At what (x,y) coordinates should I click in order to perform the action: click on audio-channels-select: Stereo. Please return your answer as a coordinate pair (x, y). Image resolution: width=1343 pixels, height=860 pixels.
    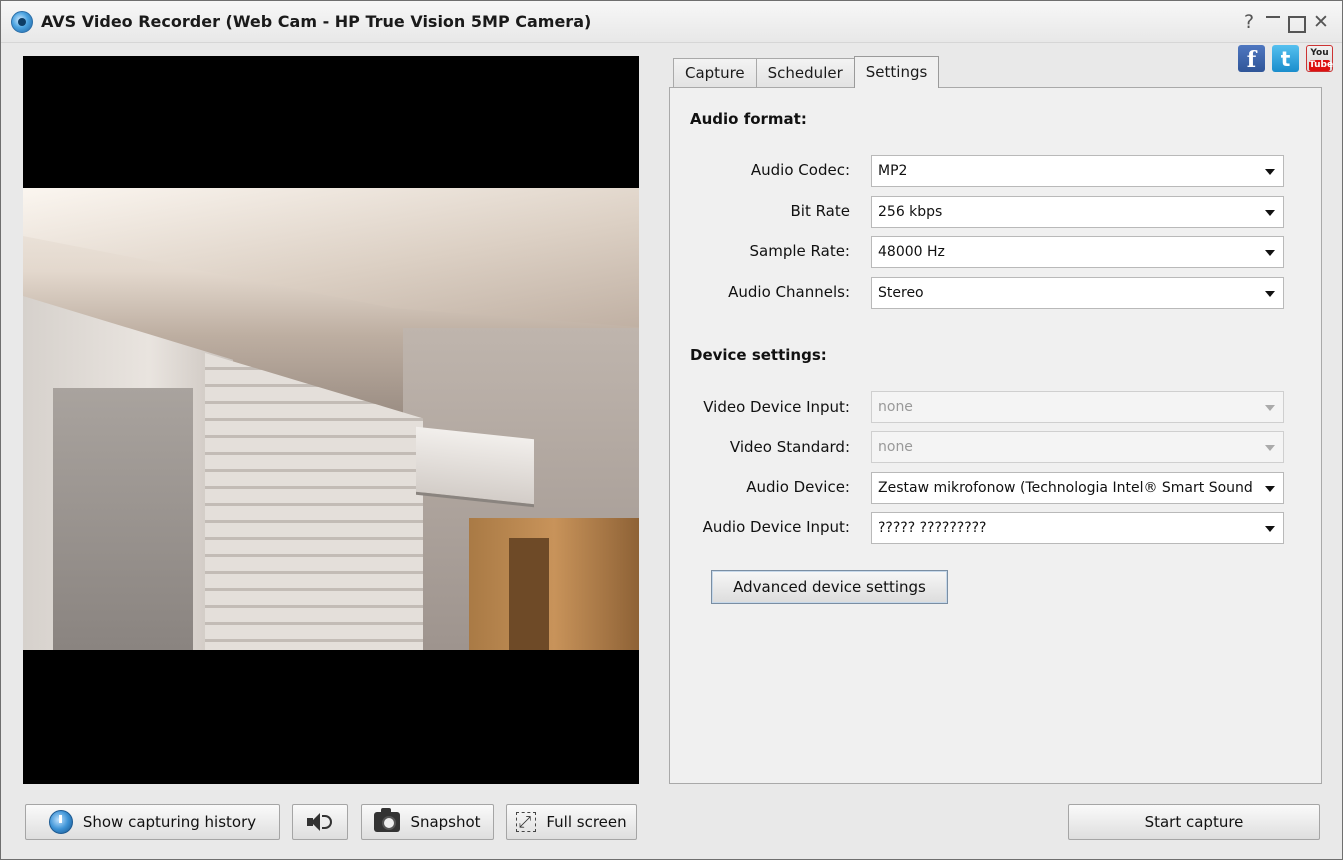
    Looking at the image, I should click on (1077, 293).